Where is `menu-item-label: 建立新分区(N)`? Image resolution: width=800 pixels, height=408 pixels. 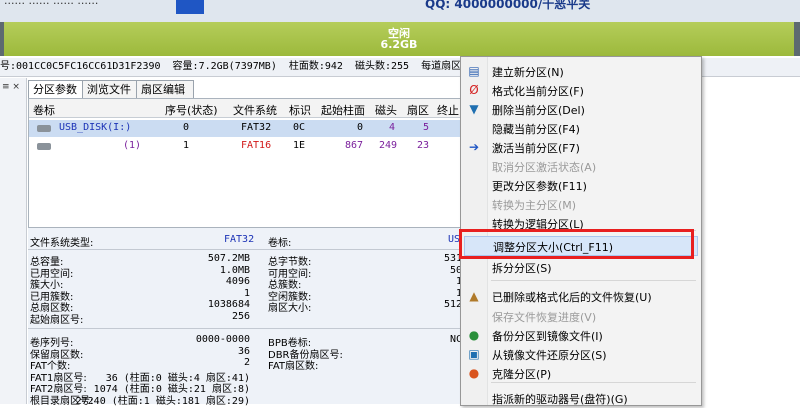
menu-item-label: 建立新分区(N) is located at coordinates (528, 72).